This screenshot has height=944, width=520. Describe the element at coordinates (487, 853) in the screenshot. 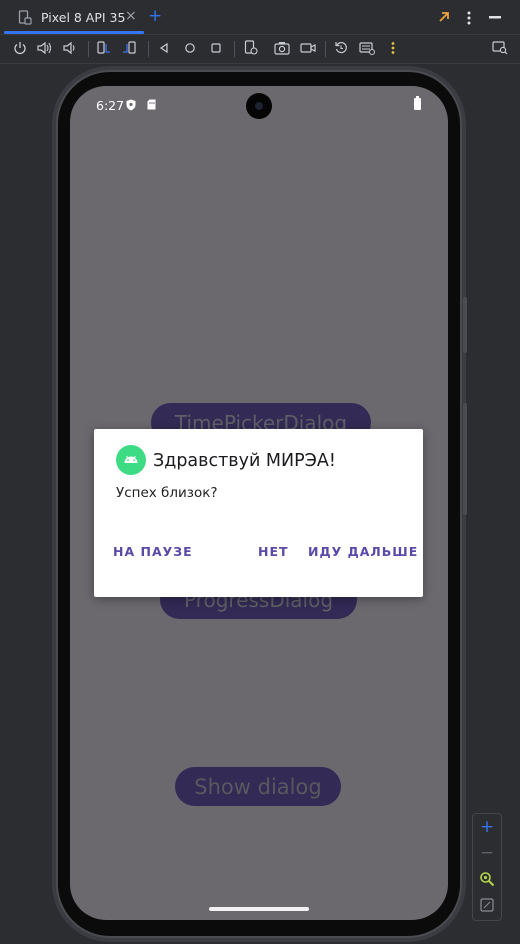

I see `zoom-out-icon: −` at that location.